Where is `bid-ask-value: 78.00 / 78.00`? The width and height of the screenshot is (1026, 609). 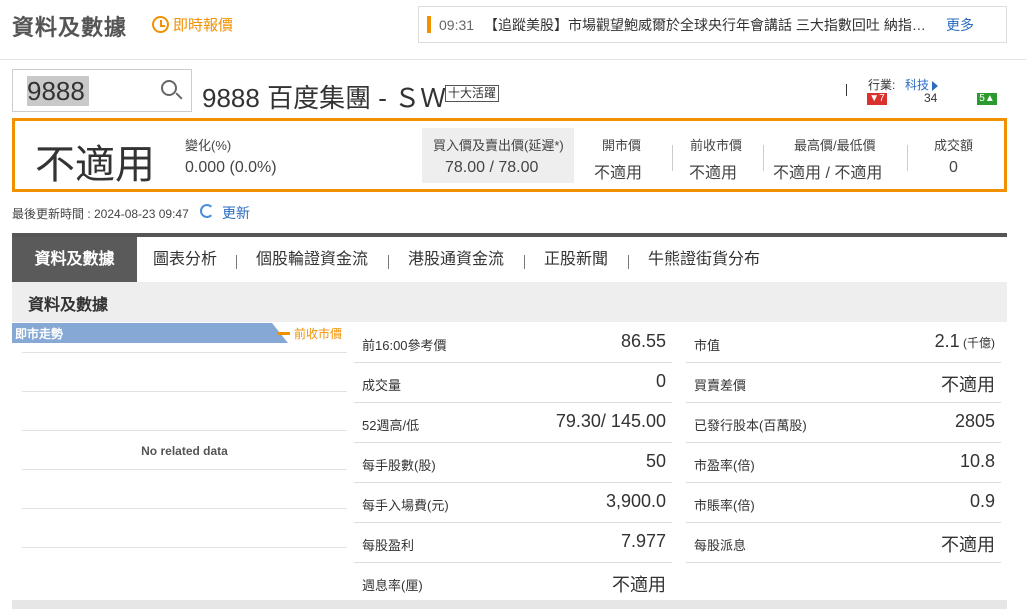 bid-ask-value: 78.00 / 78.00 is located at coordinates (492, 167).